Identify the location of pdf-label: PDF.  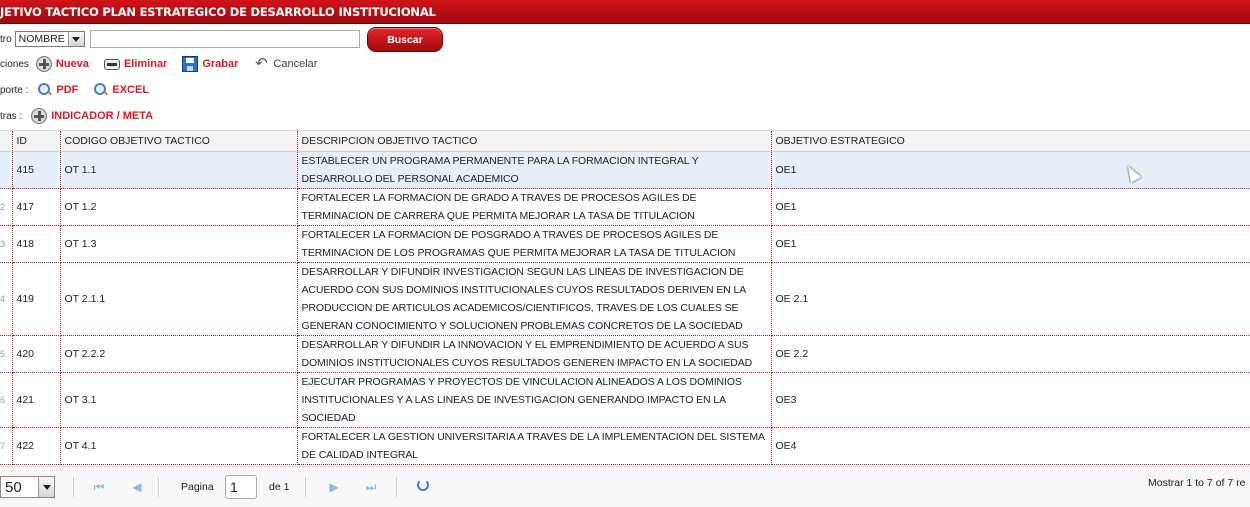
(67, 90).